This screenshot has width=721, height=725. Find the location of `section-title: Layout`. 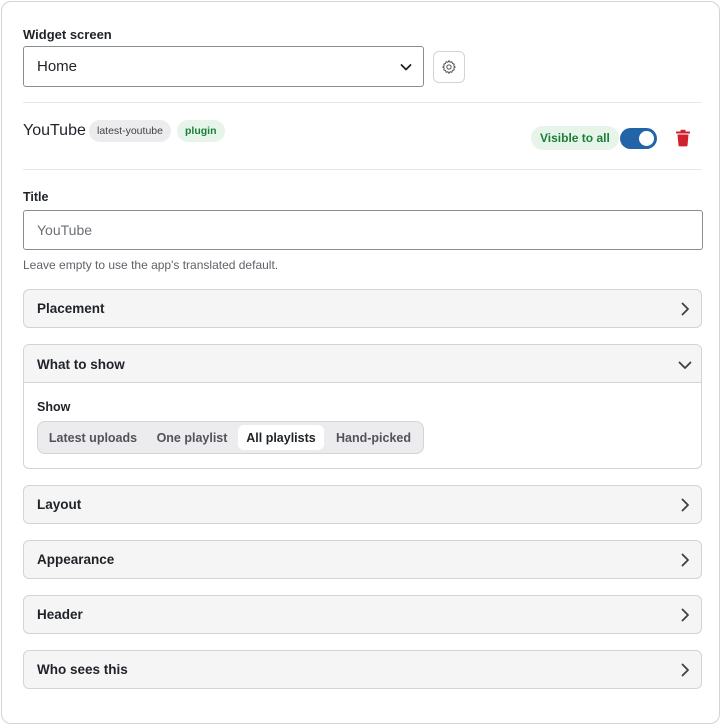

section-title: Layout is located at coordinates (59, 504).